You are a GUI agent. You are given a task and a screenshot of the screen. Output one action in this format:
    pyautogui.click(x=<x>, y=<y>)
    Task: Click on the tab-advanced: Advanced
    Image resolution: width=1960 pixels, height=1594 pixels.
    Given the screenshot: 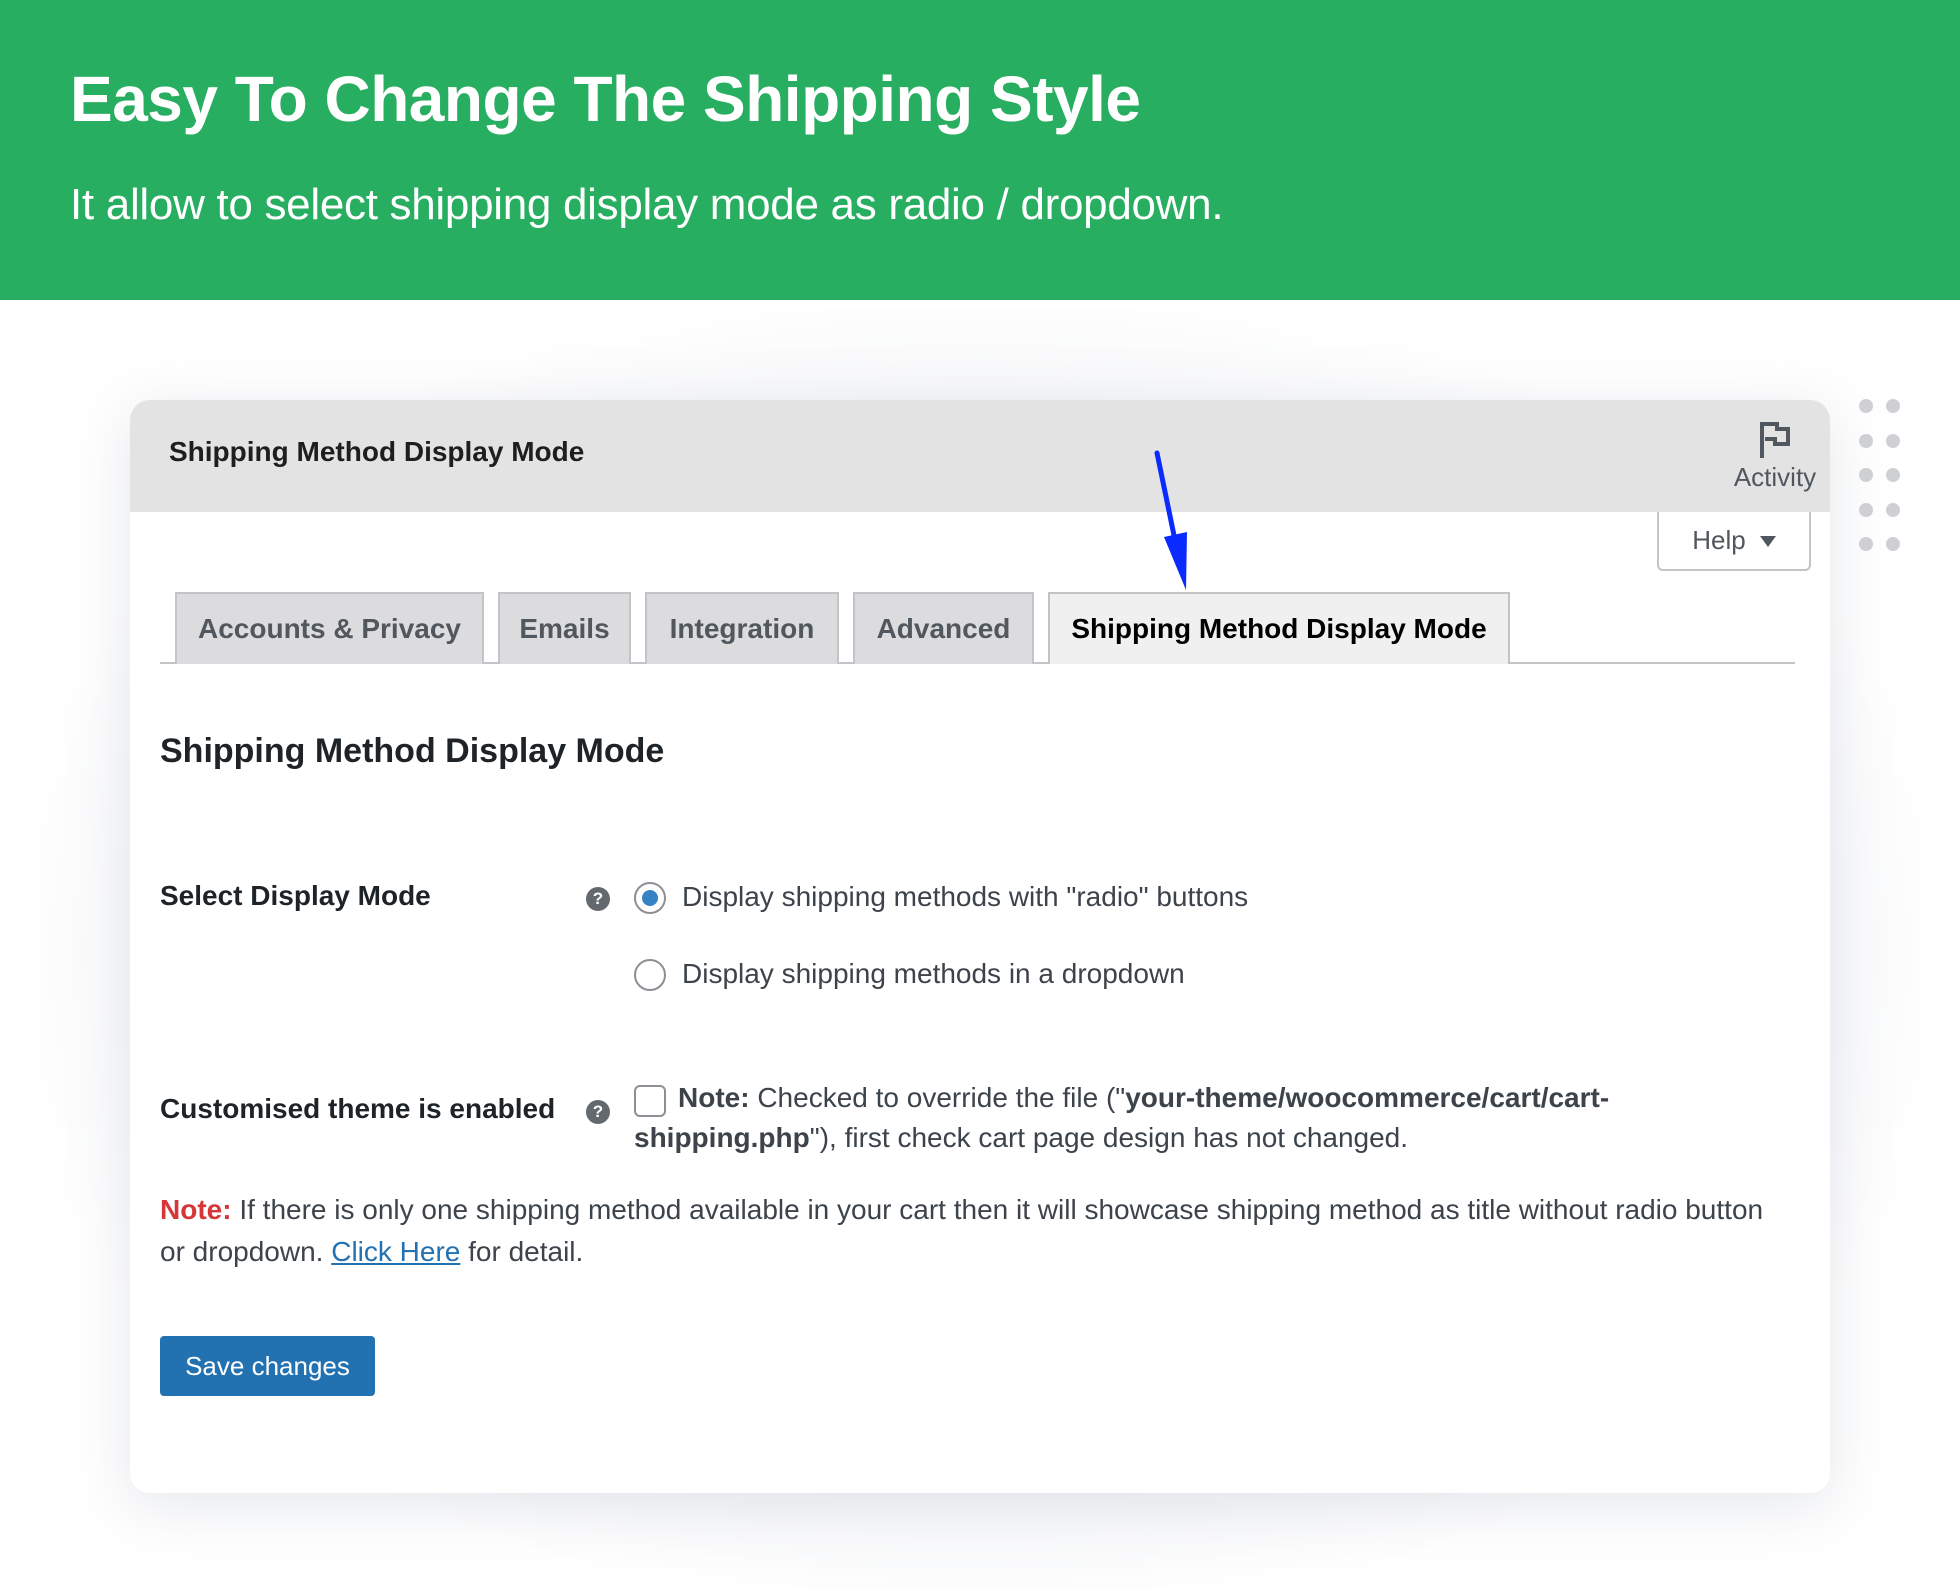 What is the action you would take?
    pyautogui.click(x=943, y=628)
    